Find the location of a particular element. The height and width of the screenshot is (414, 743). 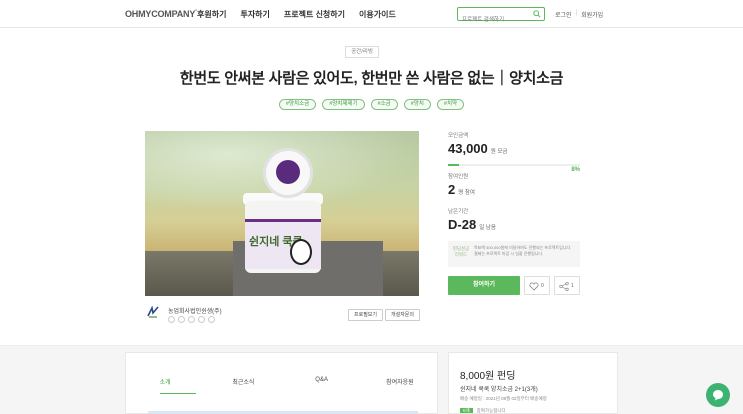

blog-icon is located at coordinates (181, 319).